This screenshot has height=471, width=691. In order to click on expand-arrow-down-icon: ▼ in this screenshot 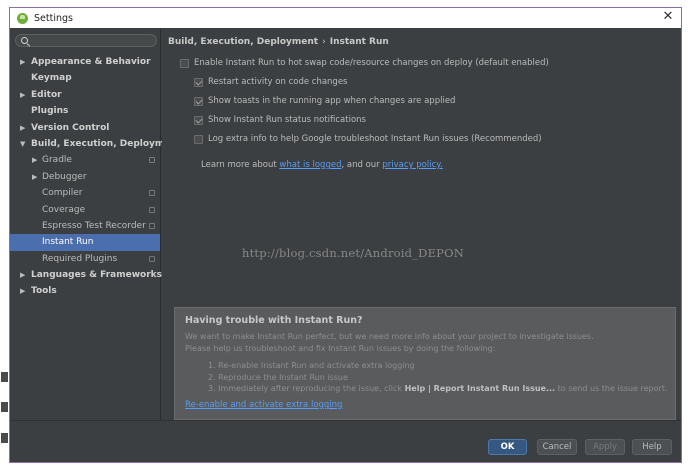, I will do `click(24, 144)`.